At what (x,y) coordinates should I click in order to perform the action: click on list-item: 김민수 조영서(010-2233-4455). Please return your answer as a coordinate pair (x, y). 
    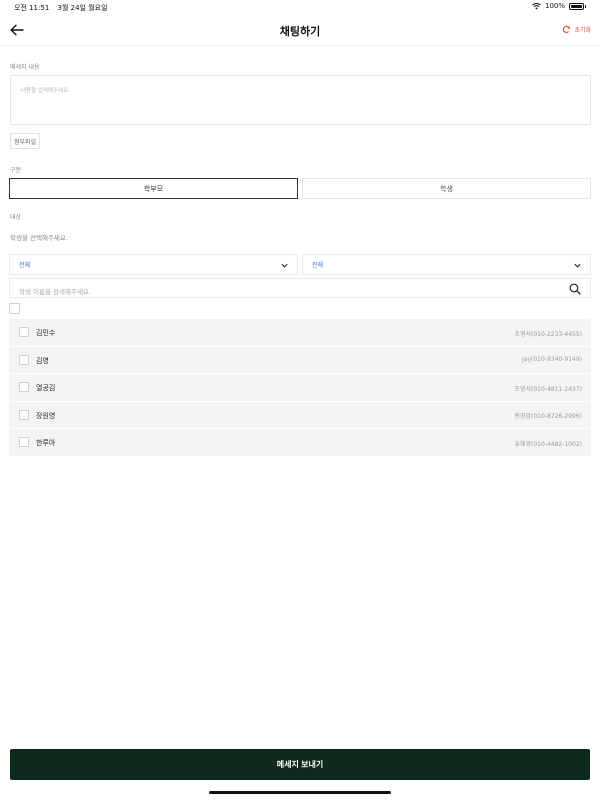
    Looking at the image, I should click on (300, 333).